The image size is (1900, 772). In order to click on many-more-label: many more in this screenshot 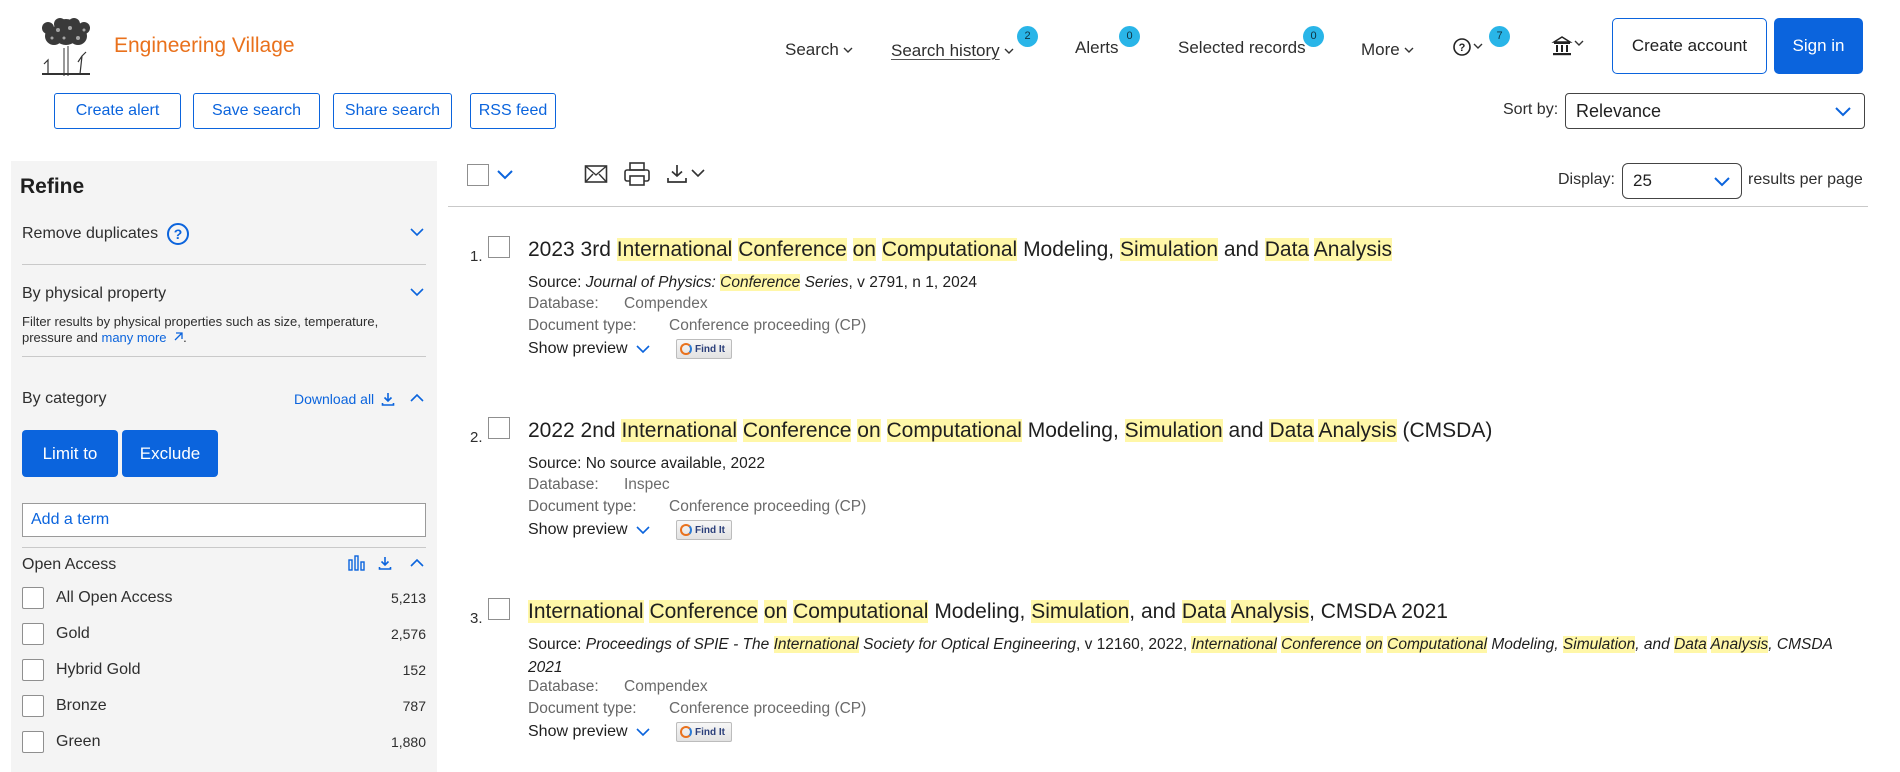, I will do `click(134, 337)`.